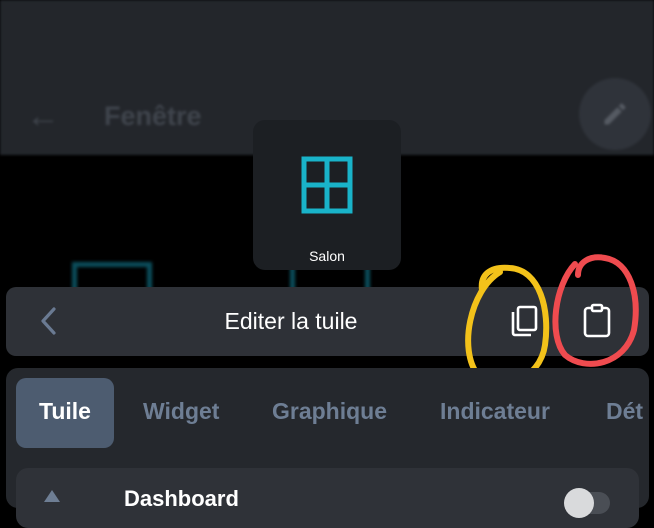 This screenshot has height=528, width=654. I want to click on editor-title: Editer la tuile, so click(291, 321).